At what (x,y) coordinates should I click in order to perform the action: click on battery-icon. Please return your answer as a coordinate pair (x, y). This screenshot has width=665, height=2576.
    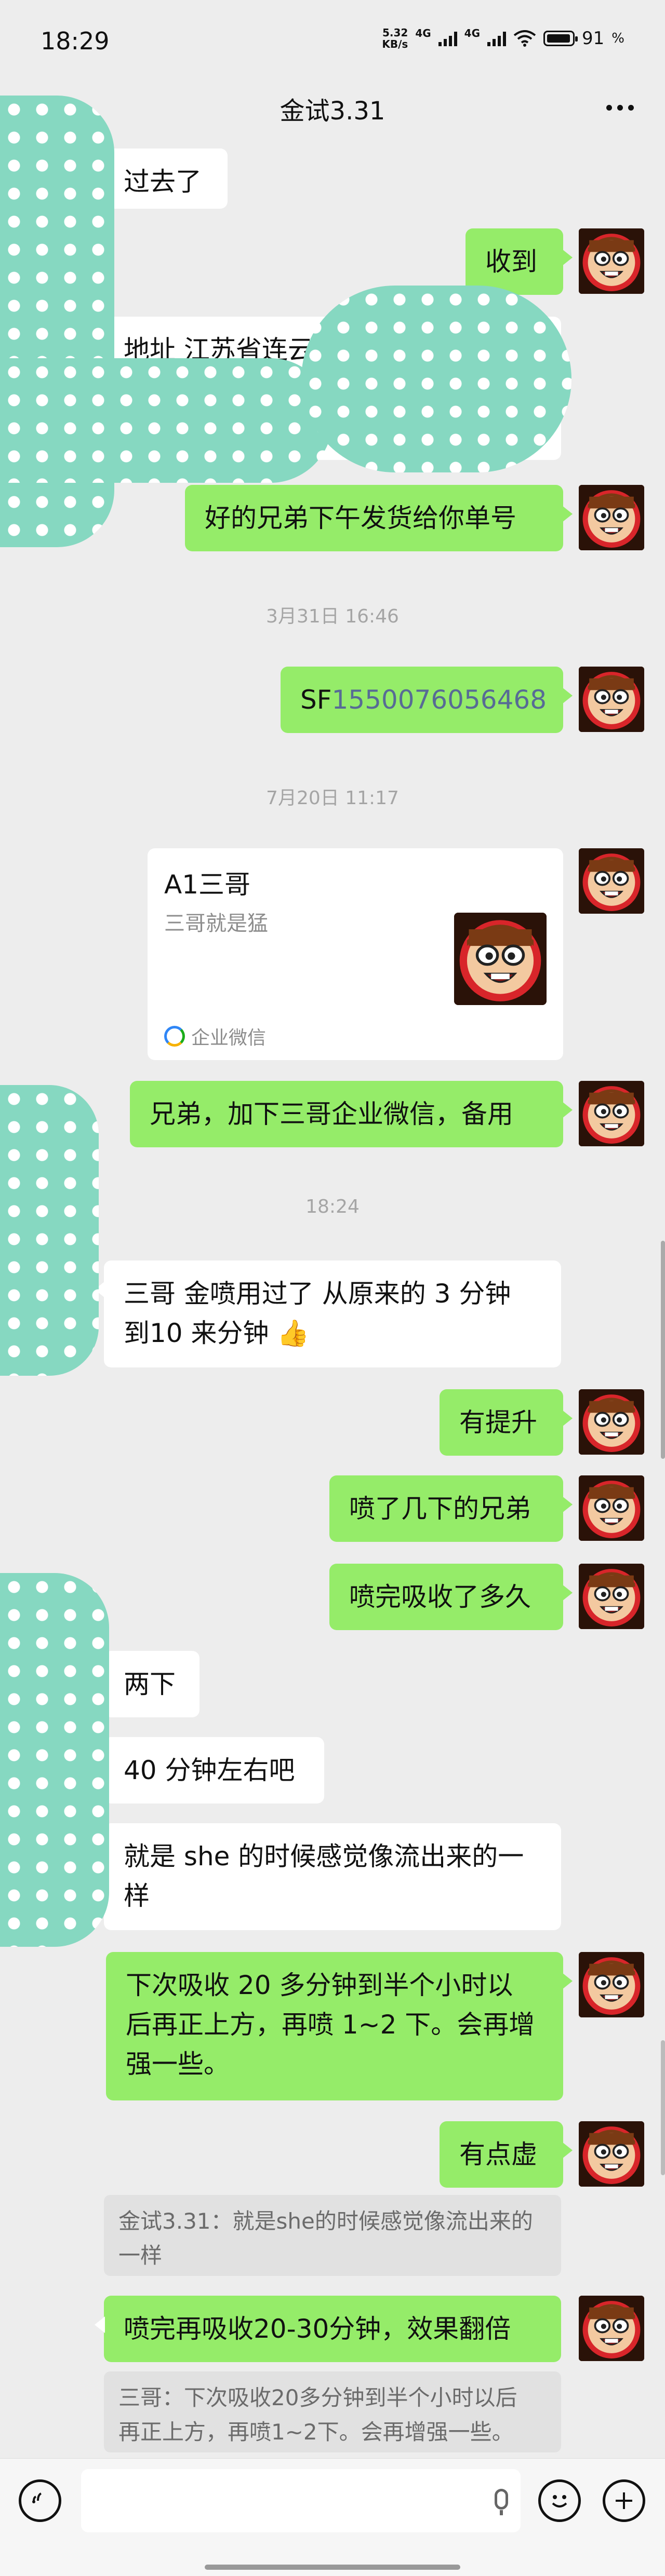
    Looking at the image, I should click on (560, 38).